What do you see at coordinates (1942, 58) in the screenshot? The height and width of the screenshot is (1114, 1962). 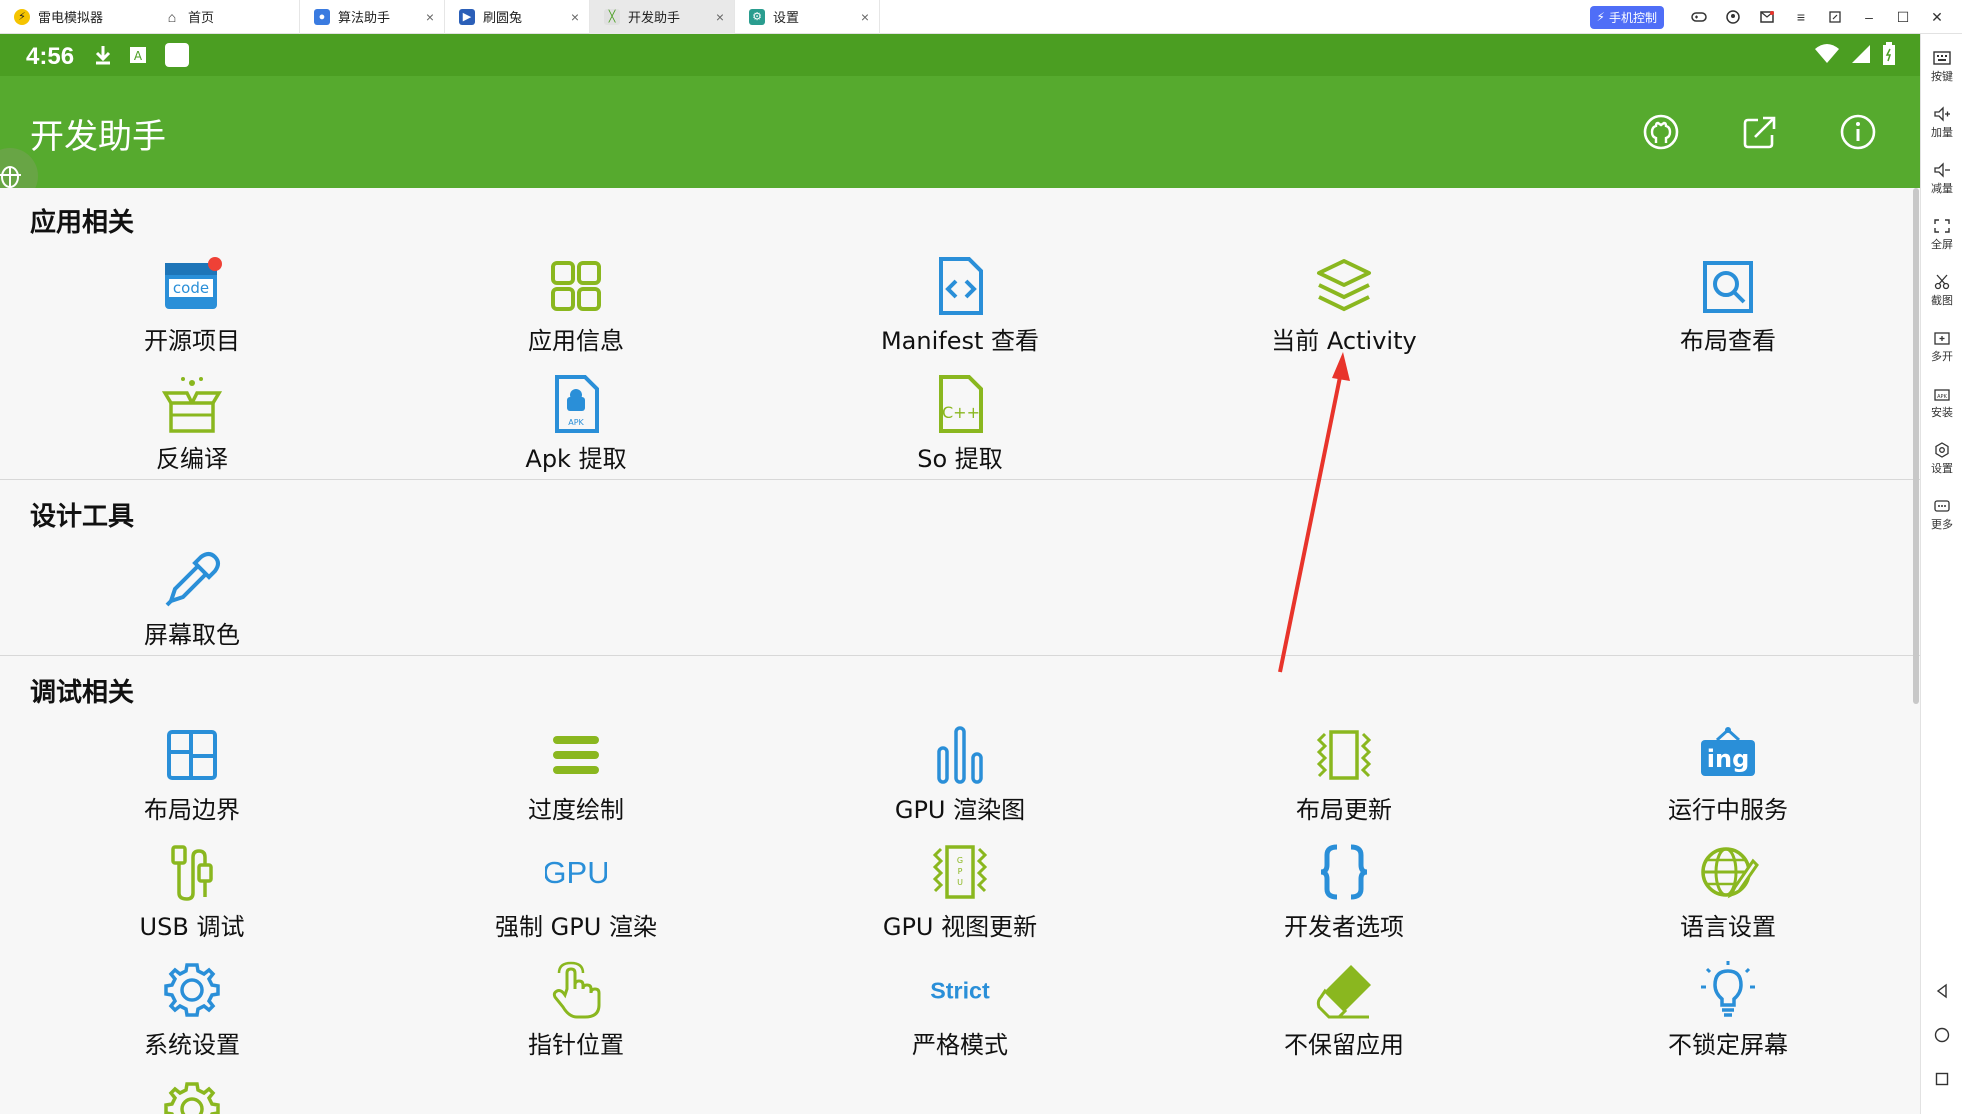 I see `keyboard-icon` at bounding box center [1942, 58].